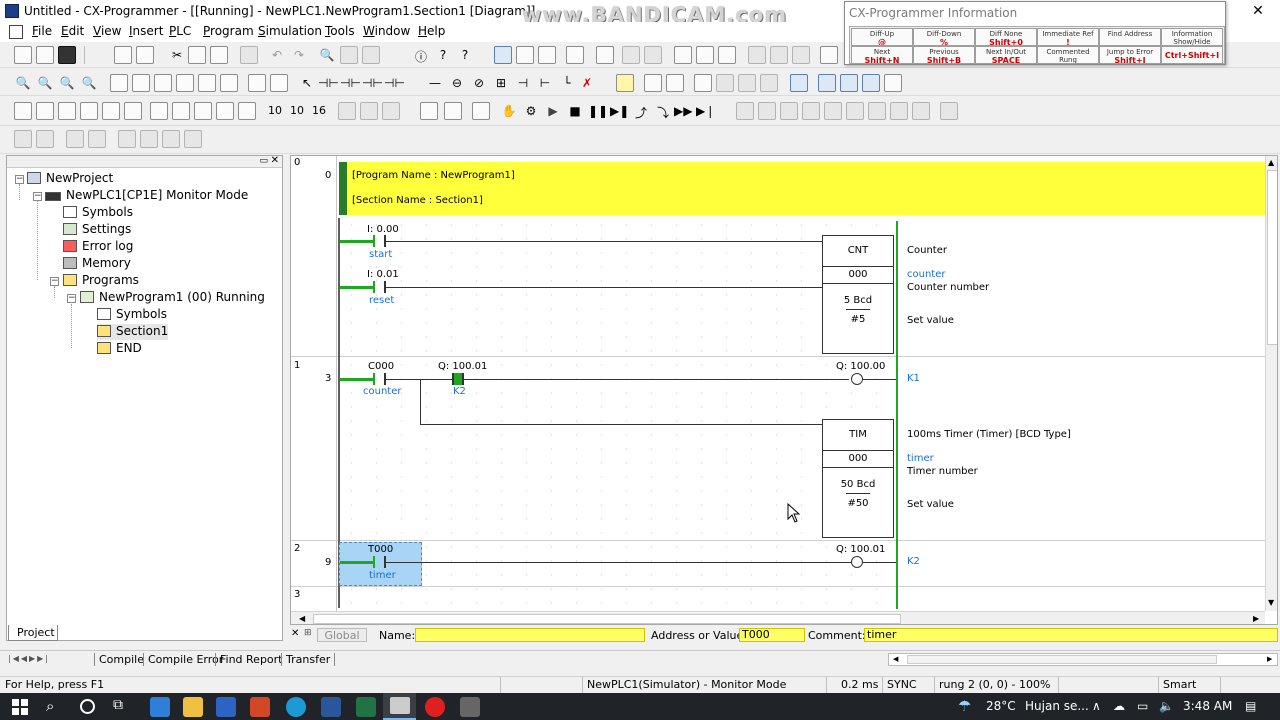  Describe the element at coordinates (435, 707) in the screenshot. I see `bandicam-icon` at that location.